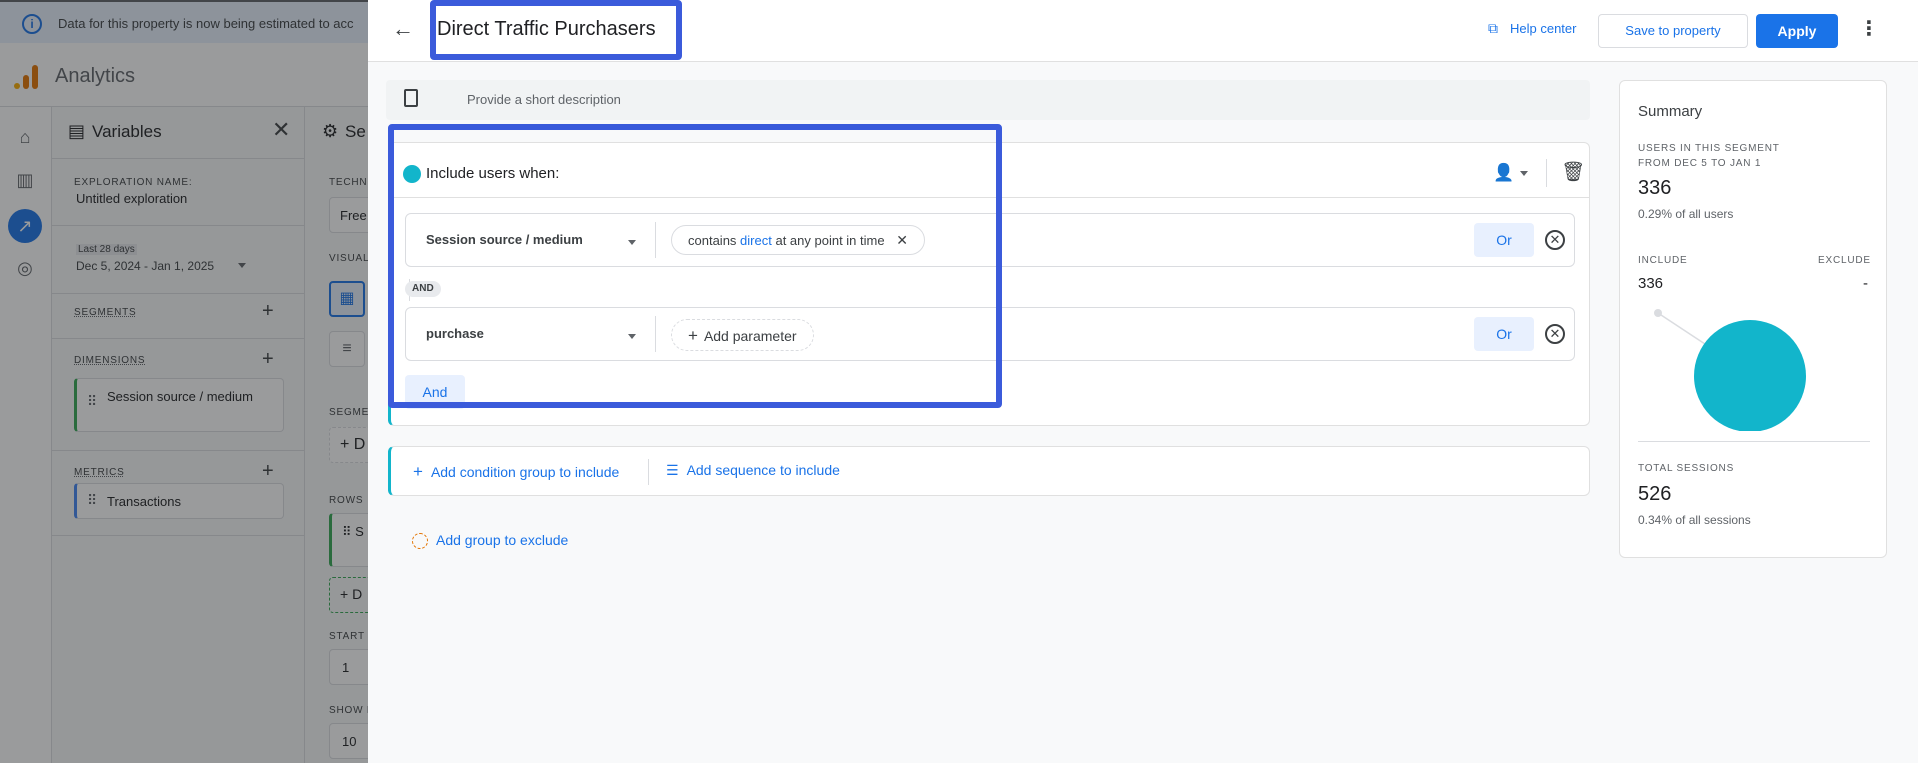 The width and height of the screenshot is (1918, 763). What do you see at coordinates (1670, 111) in the screenshot?
I see `summary-title: Summary` at bounding box center [1670, 111].